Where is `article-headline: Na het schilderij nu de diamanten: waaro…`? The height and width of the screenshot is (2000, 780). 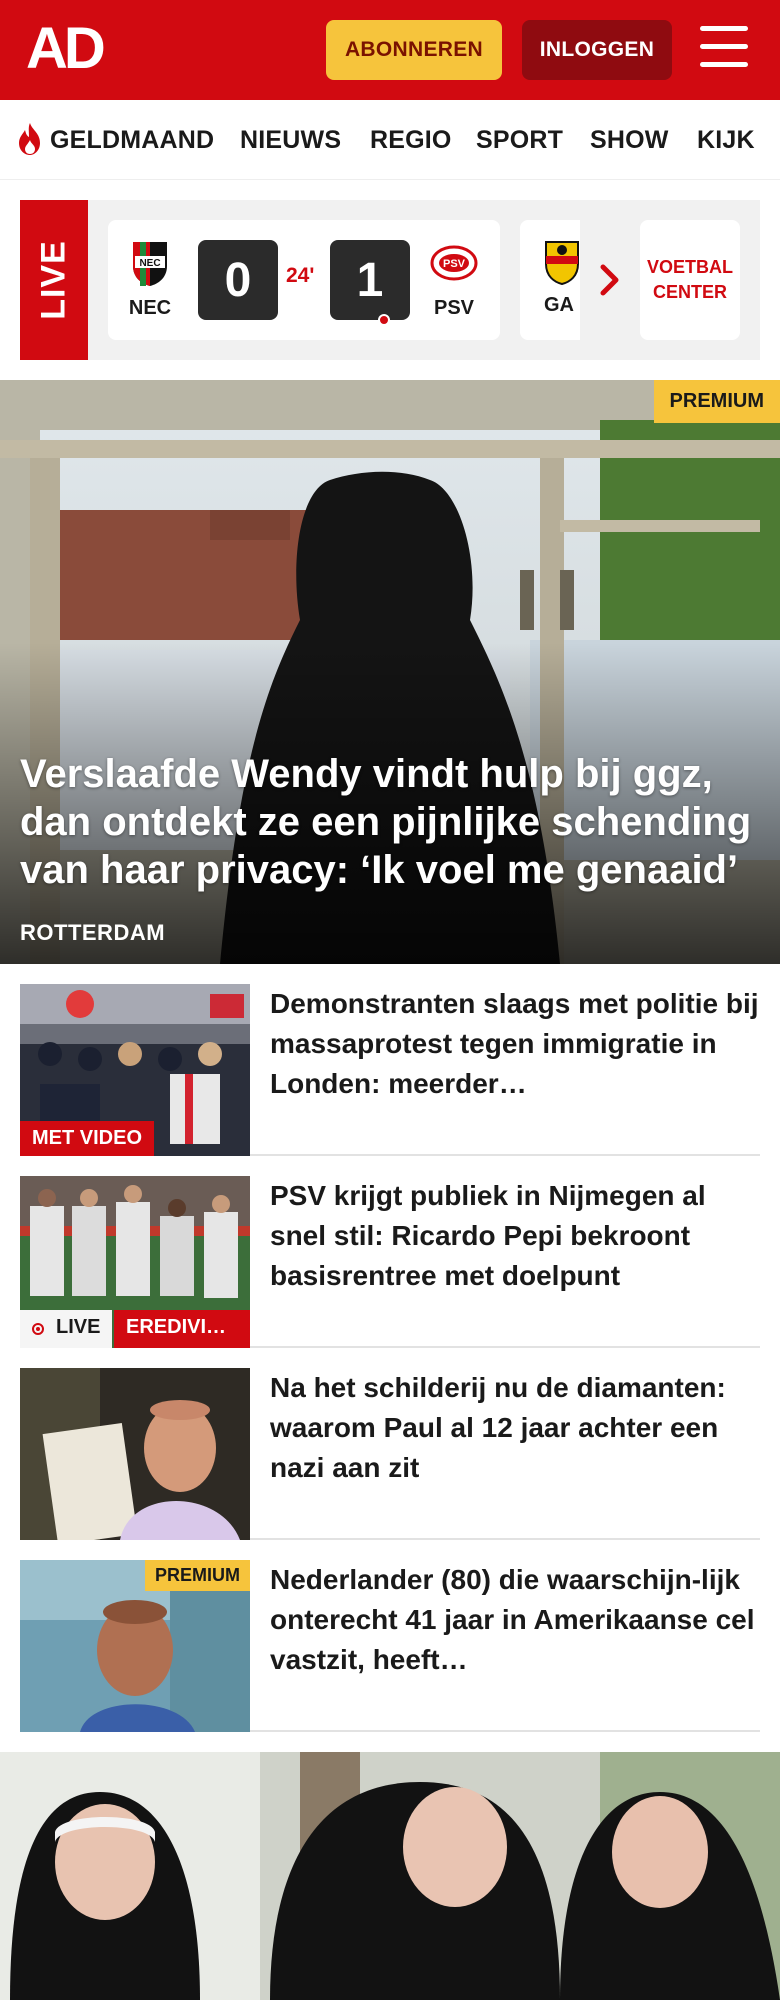 article-headline: Na het schilderij nu de diamanten: waaro… is located at coordinates (515, 1428).